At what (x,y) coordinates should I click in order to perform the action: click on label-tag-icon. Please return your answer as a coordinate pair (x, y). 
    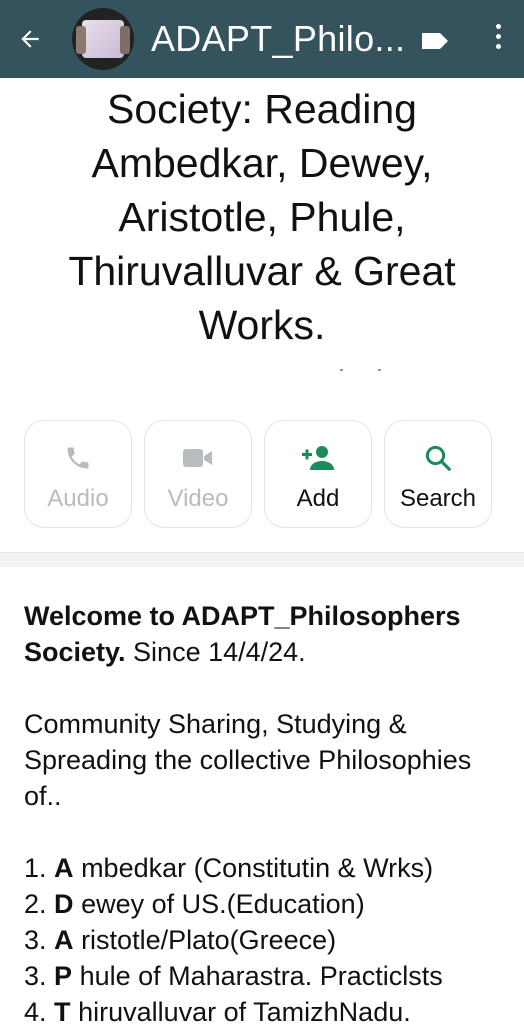
    Looking at the image, I should click on (434, 41).